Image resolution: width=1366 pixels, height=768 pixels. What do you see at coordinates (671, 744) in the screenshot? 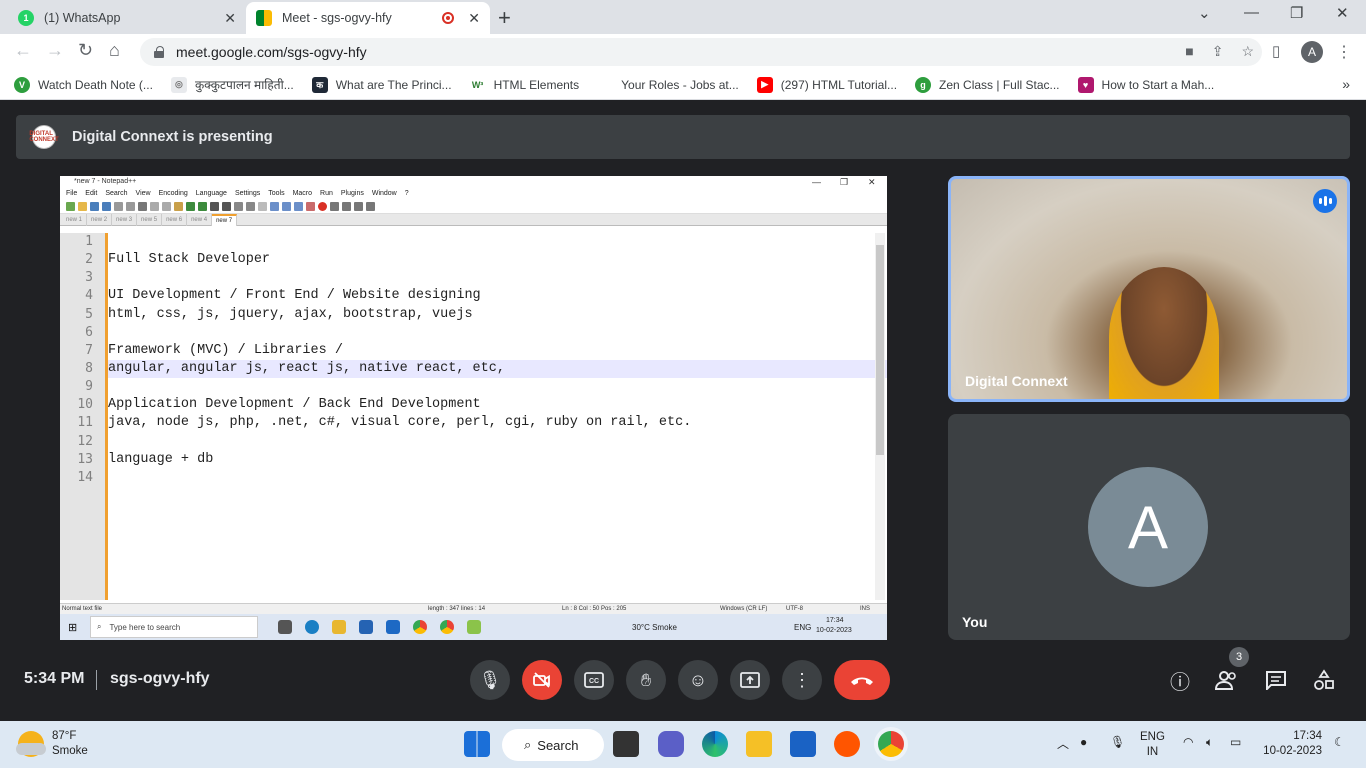
I see `teams-chat-icon` at bounding box center [671, 744].